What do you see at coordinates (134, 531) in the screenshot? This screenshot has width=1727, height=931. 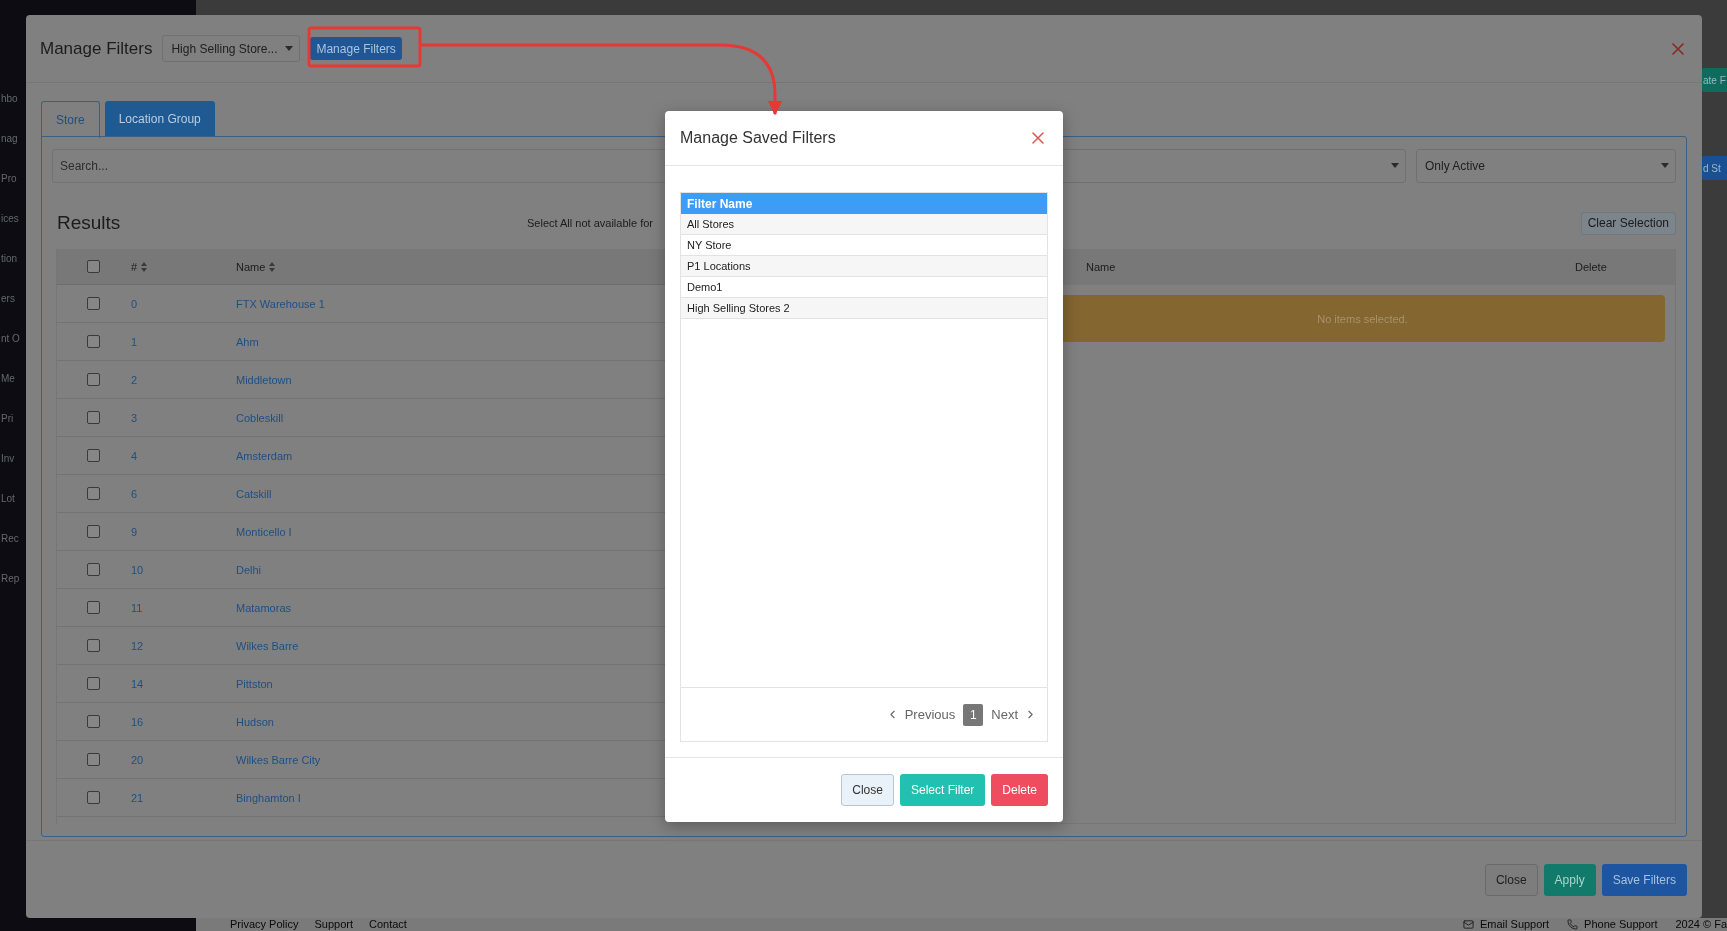 I see `store-number-link: 9` at bounding box center [134, 531].